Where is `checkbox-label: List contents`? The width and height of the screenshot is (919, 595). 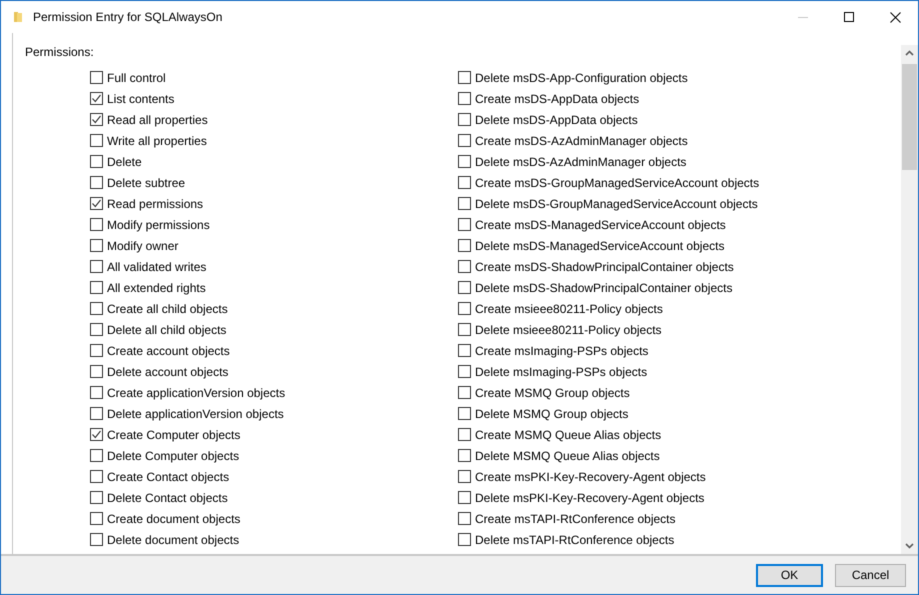
checkbox-label: List contents is located at coordinates (140, 99).